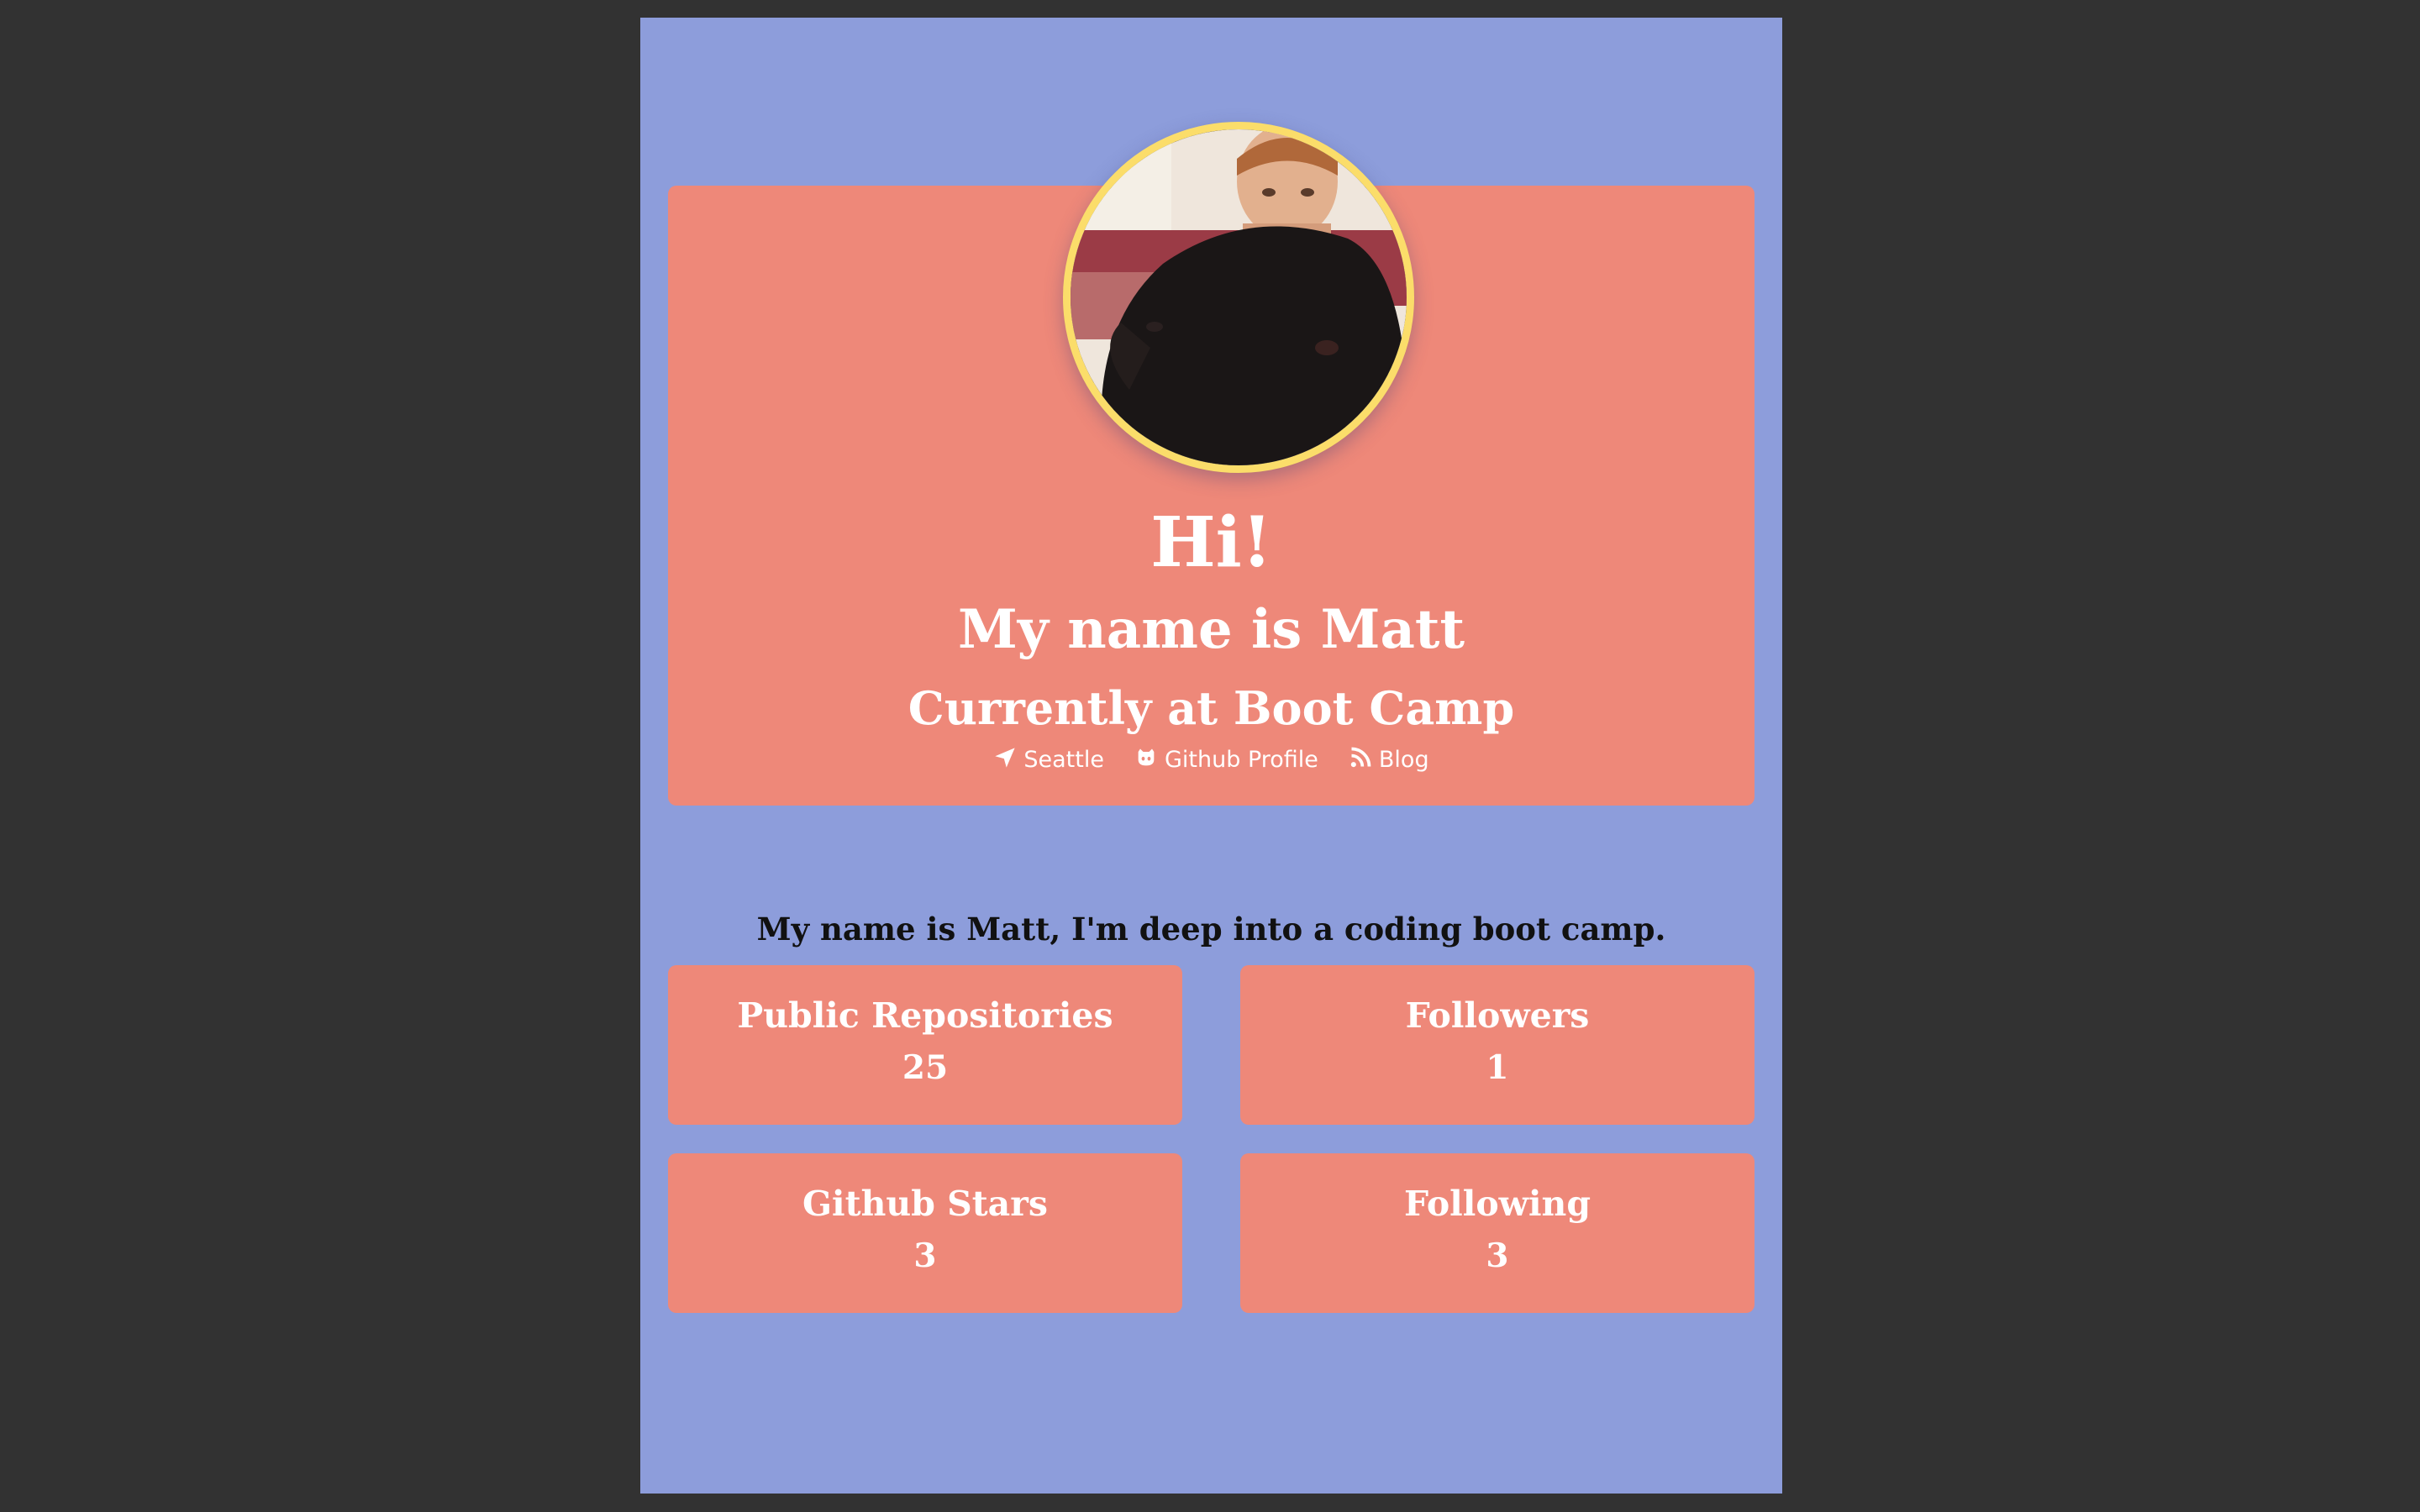 This screenshot has height=1512, width=2420. I want to click on blog-label: Blog, so click(1404, 760).